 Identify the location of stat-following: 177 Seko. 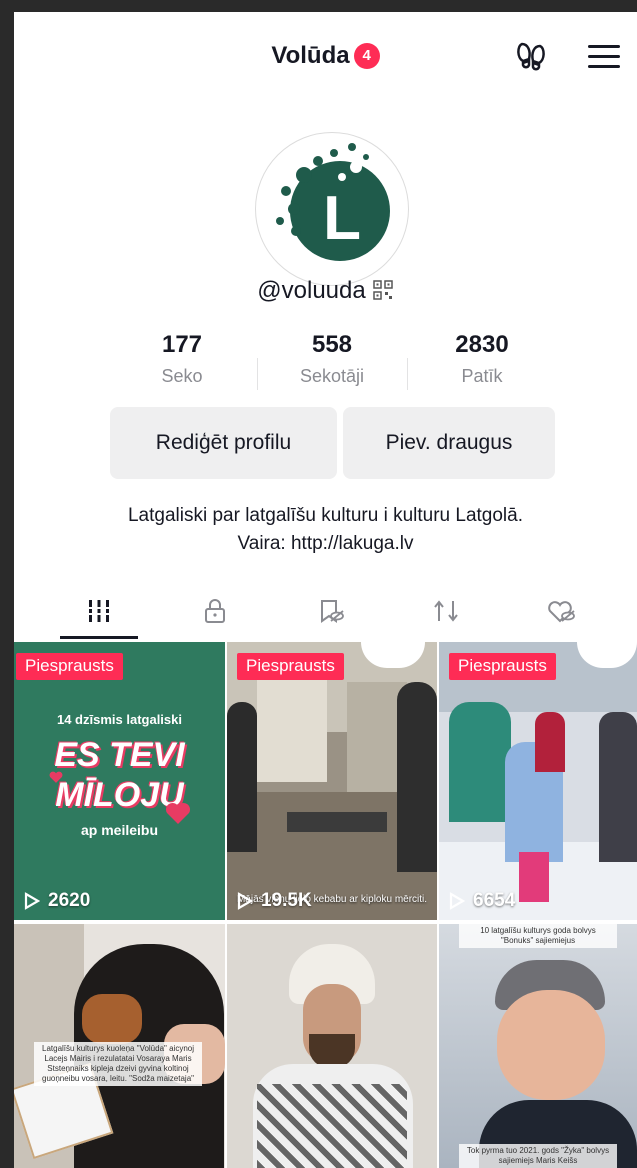
(182, 358).